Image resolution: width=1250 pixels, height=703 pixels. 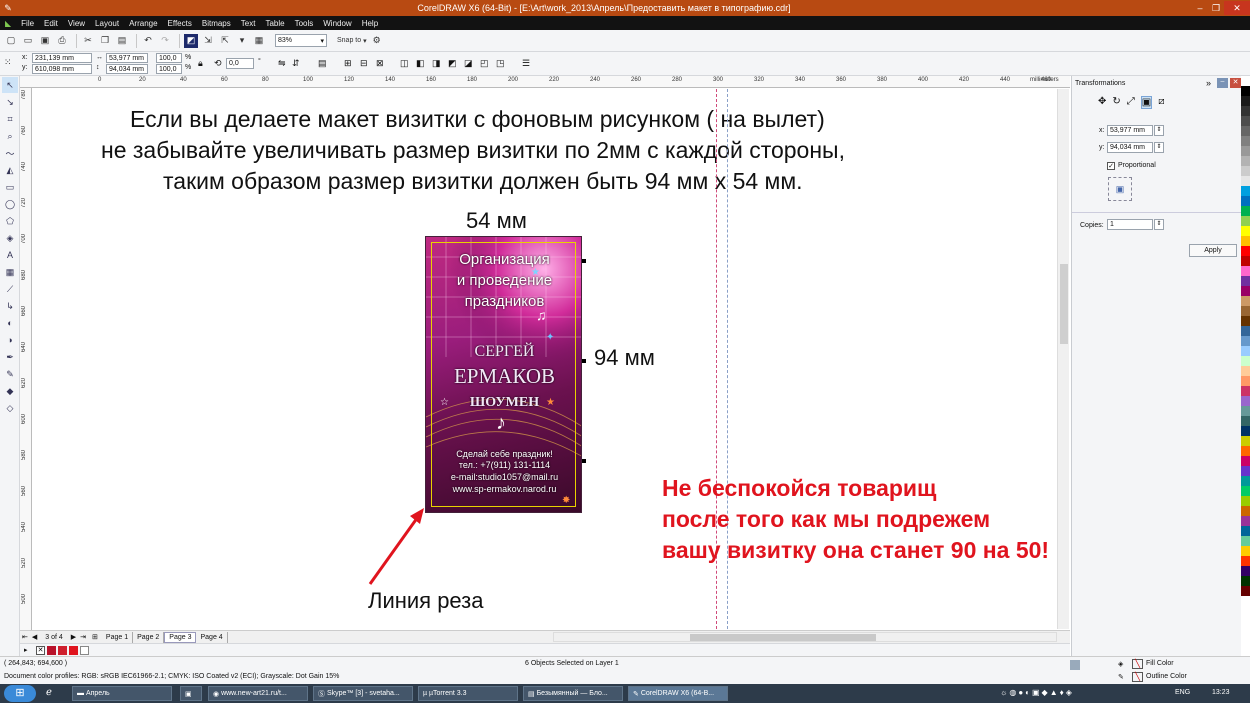 I want to click on fill-bucket-icon: ◈, so click(x=1120, y=664).